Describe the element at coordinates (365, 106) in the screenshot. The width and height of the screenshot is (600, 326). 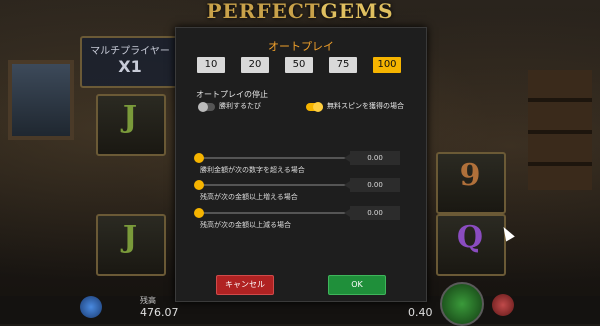
I see `toggle-free-spins-label: 無料スピンを獲得の場合` at that location.